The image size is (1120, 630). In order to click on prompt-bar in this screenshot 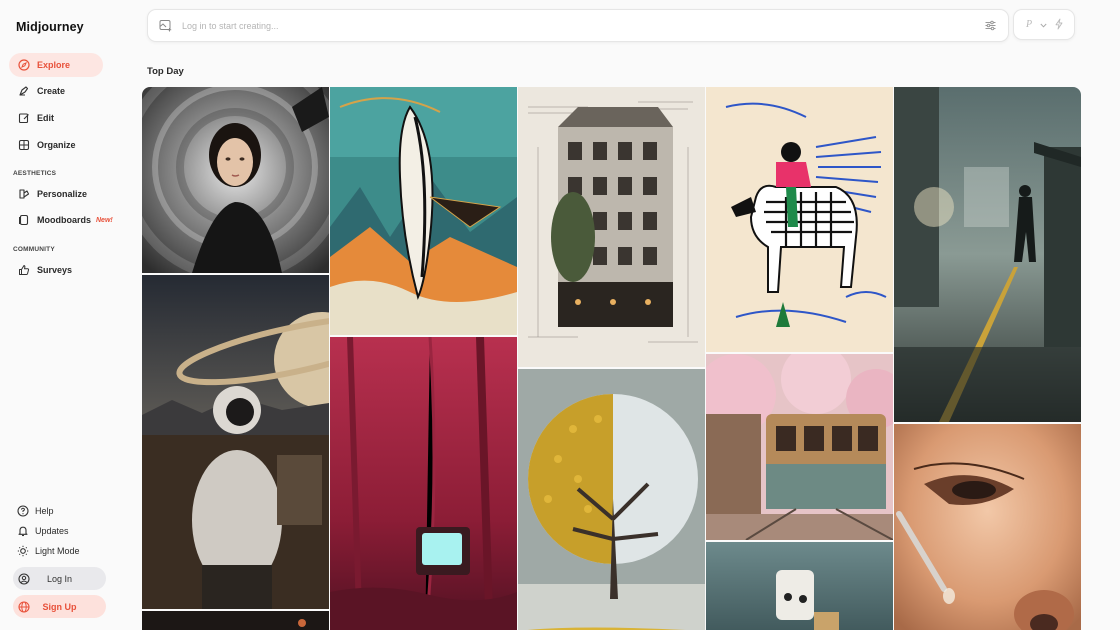, I will do `click(578, 25)`.